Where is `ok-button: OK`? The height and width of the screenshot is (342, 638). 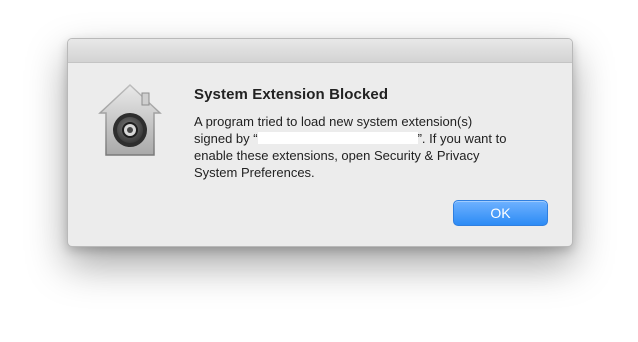 ok-button: OK is located at coordinates (500, 213).